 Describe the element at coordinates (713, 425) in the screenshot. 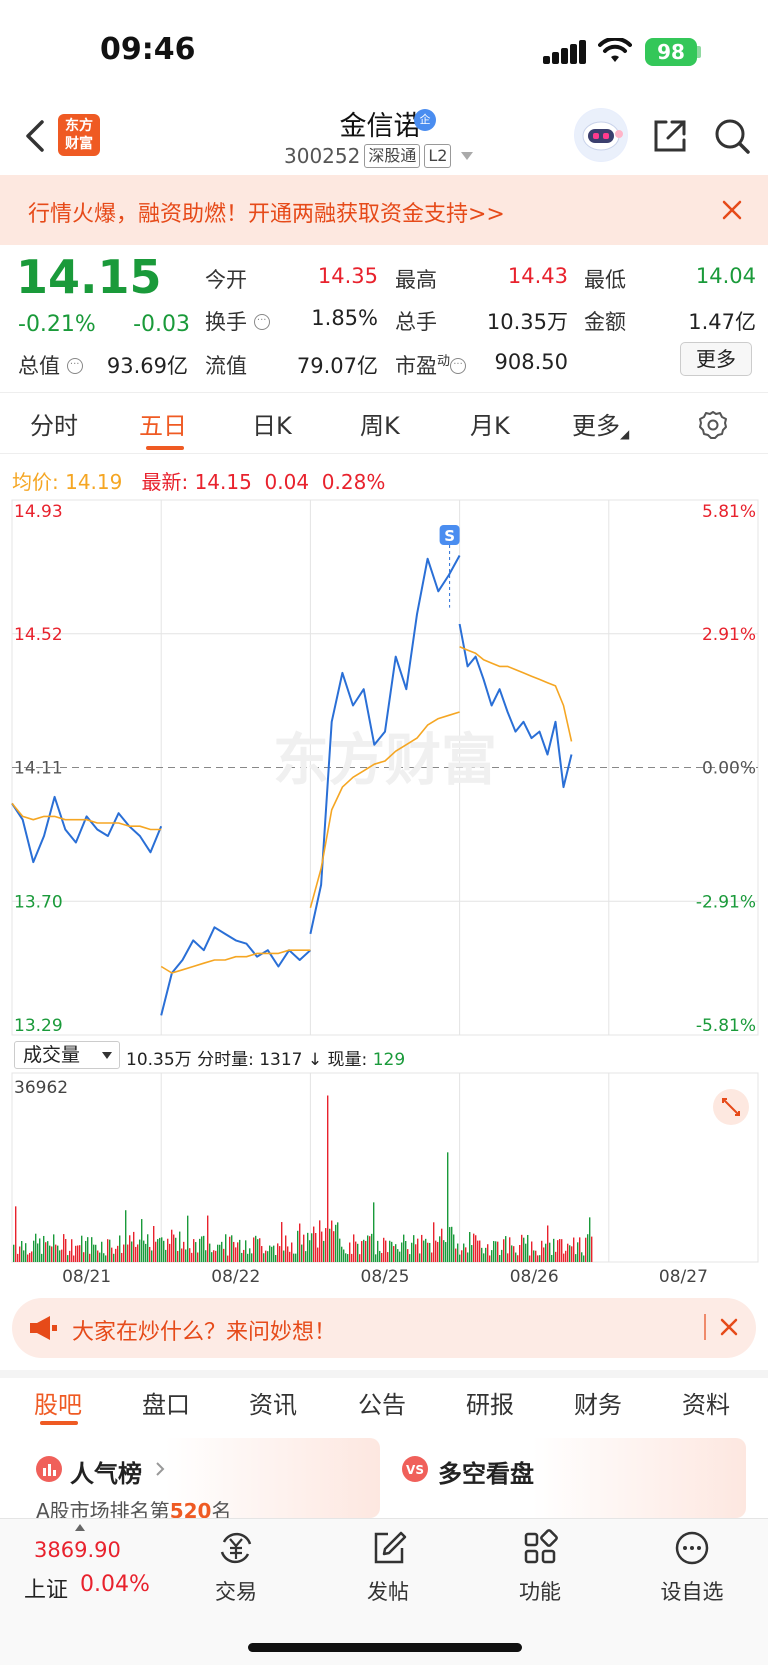

I see `gear-icon` at that location.